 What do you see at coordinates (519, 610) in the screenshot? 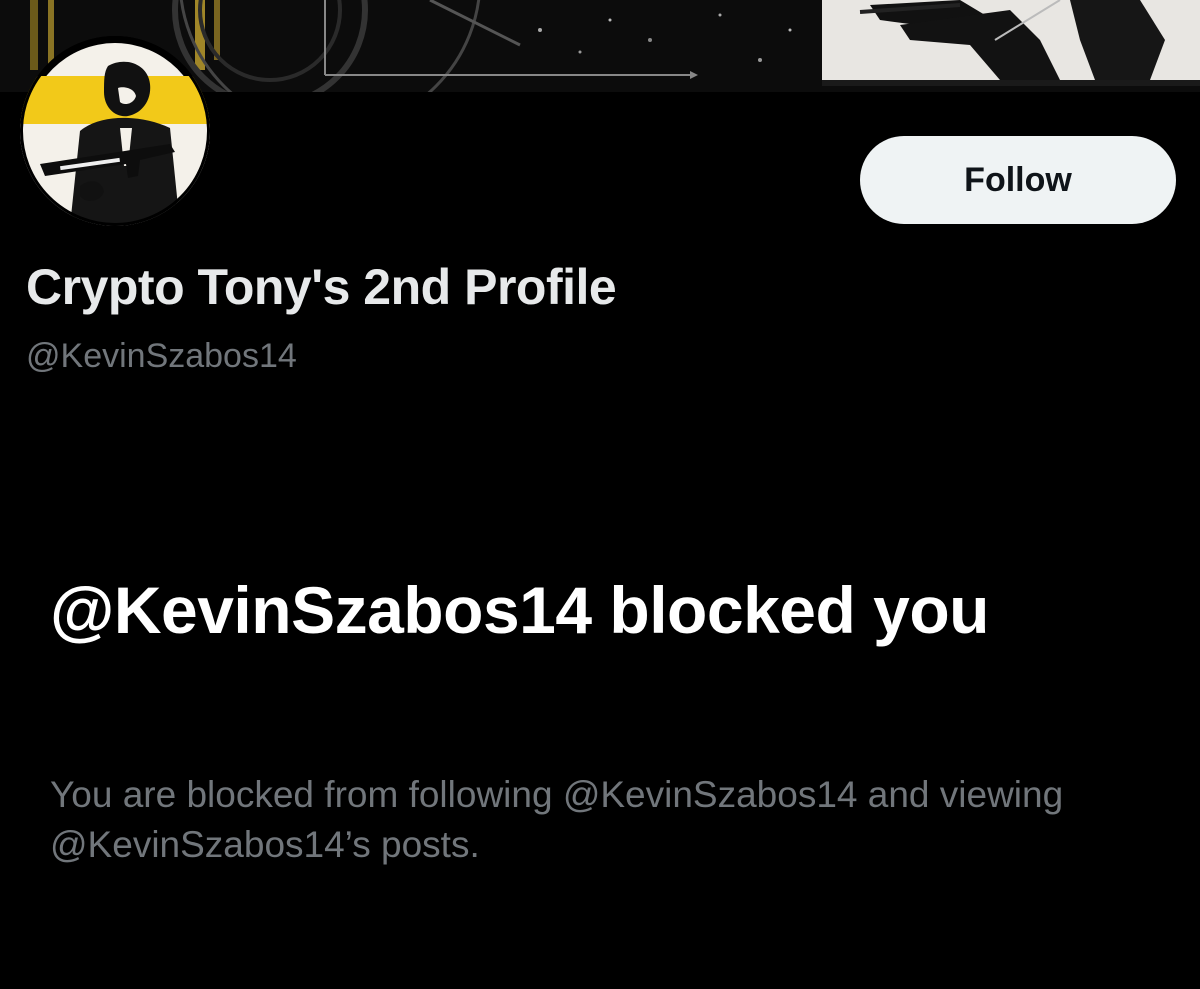
I see `blocked-heading: @KevinSzabos14 blocked you` at bounding box center [519, 610].